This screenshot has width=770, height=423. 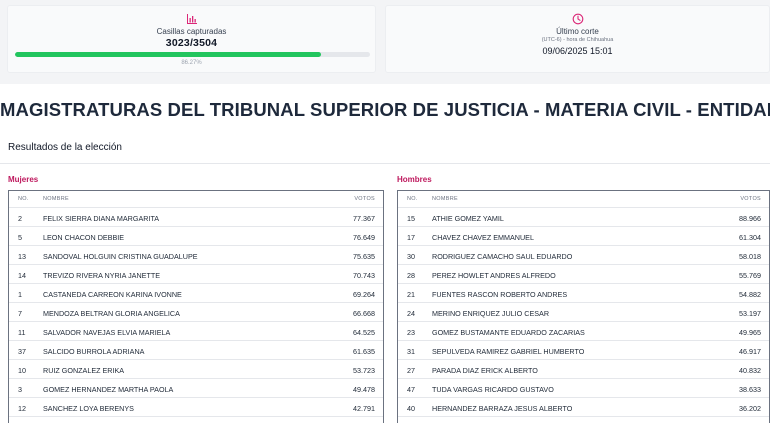 I want to click on candidate-name: LEON CHACON DEBBIE, so click(x=84, y=237).